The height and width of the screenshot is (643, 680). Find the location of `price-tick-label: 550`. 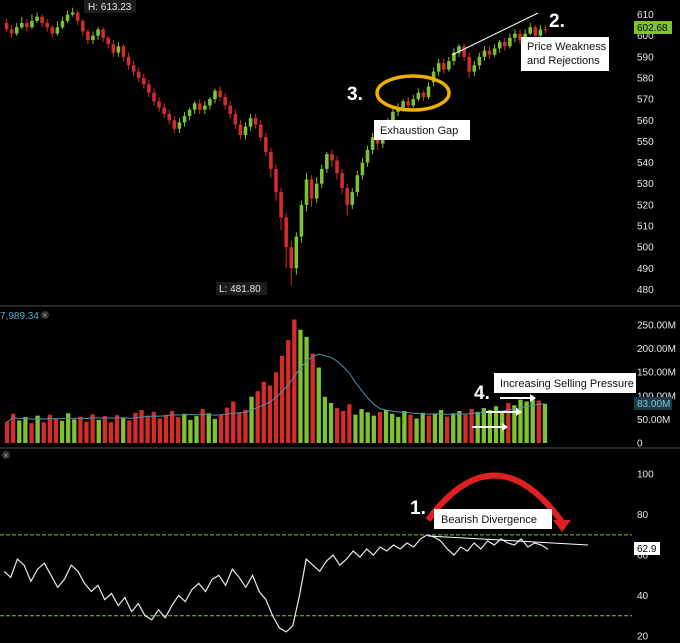

price-tick-label: 550 is located at coordinates (645, 142).